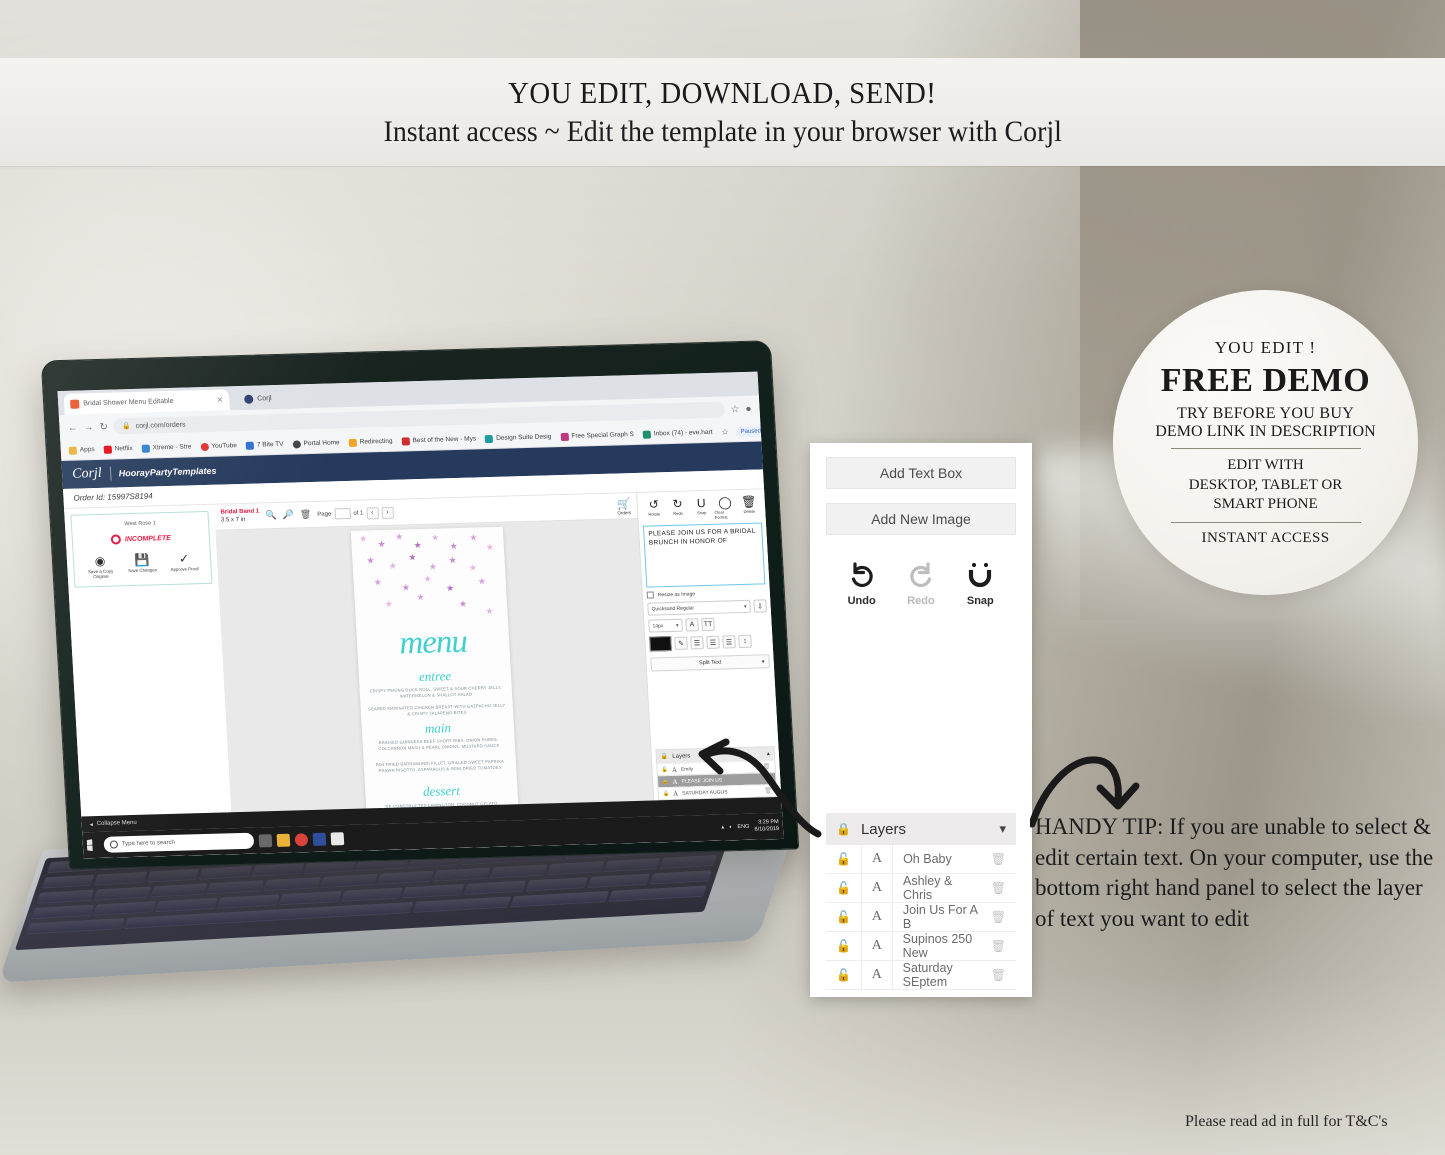 This screenshot has height=1155, width=1445. I want to click on snap-button: U Snap, so click(701, 508).